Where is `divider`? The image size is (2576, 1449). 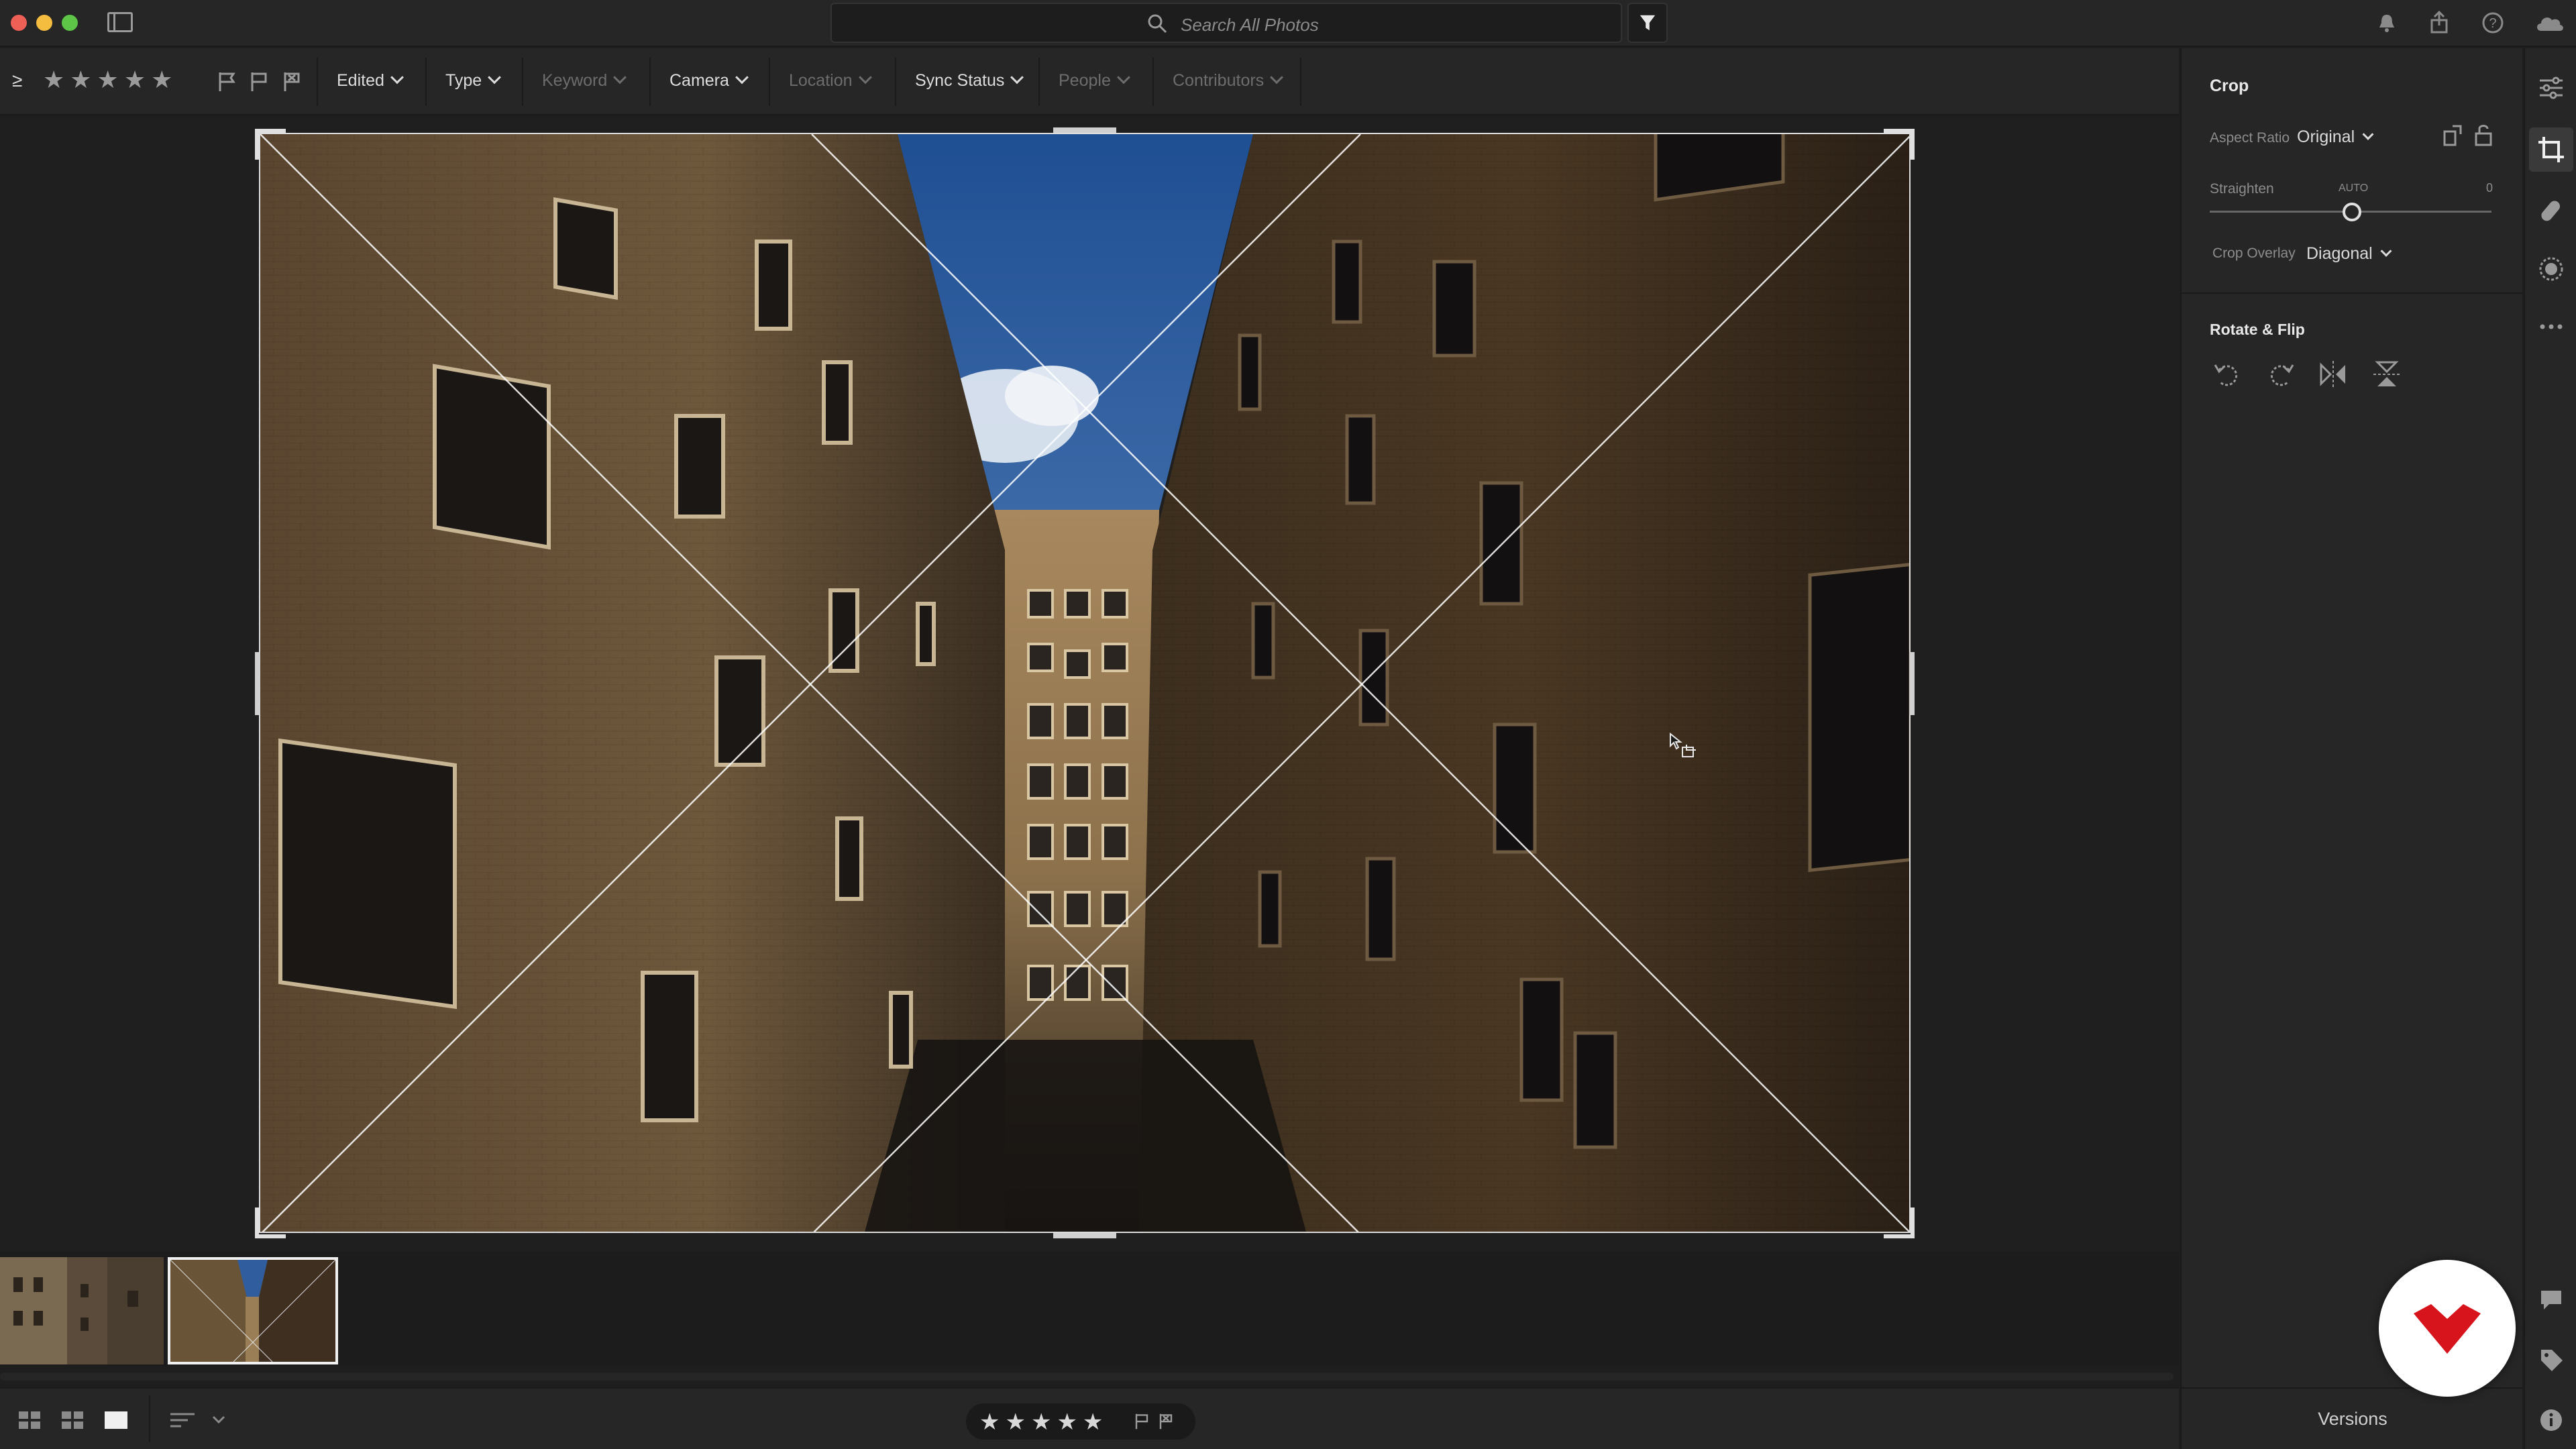
divider is located at coordinates (2353, 293).